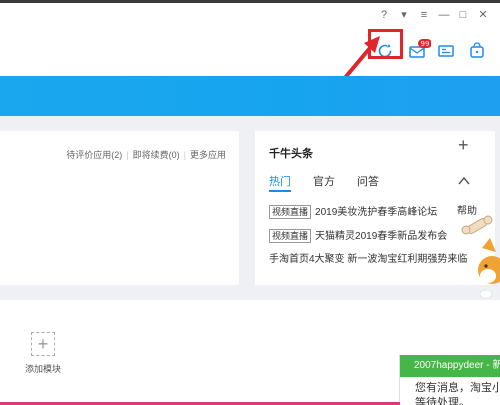 This screenshot has height=405, width=500. What do you see at coordinates (291, 154) in the screenshot?
I see `news-card-title: 千牛头条` at bounding box center [291, 154].